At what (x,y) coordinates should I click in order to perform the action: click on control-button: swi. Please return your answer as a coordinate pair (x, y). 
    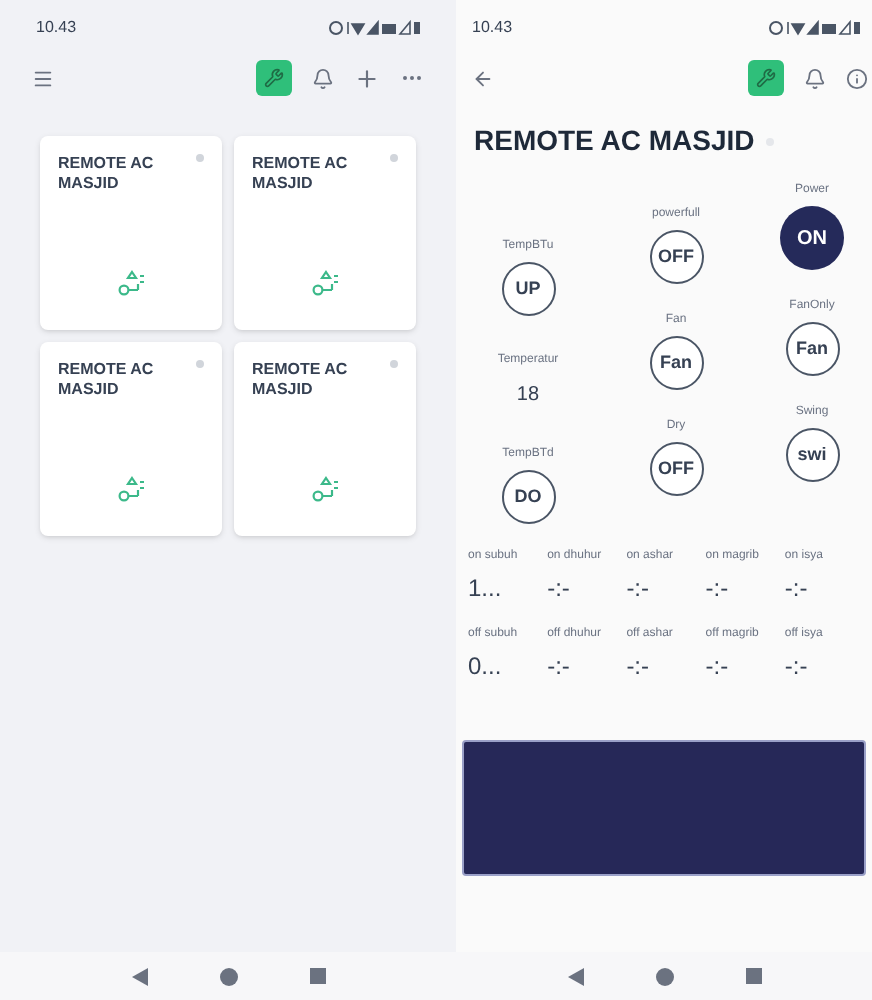
    Looking at the image, I should click on (812, 455).